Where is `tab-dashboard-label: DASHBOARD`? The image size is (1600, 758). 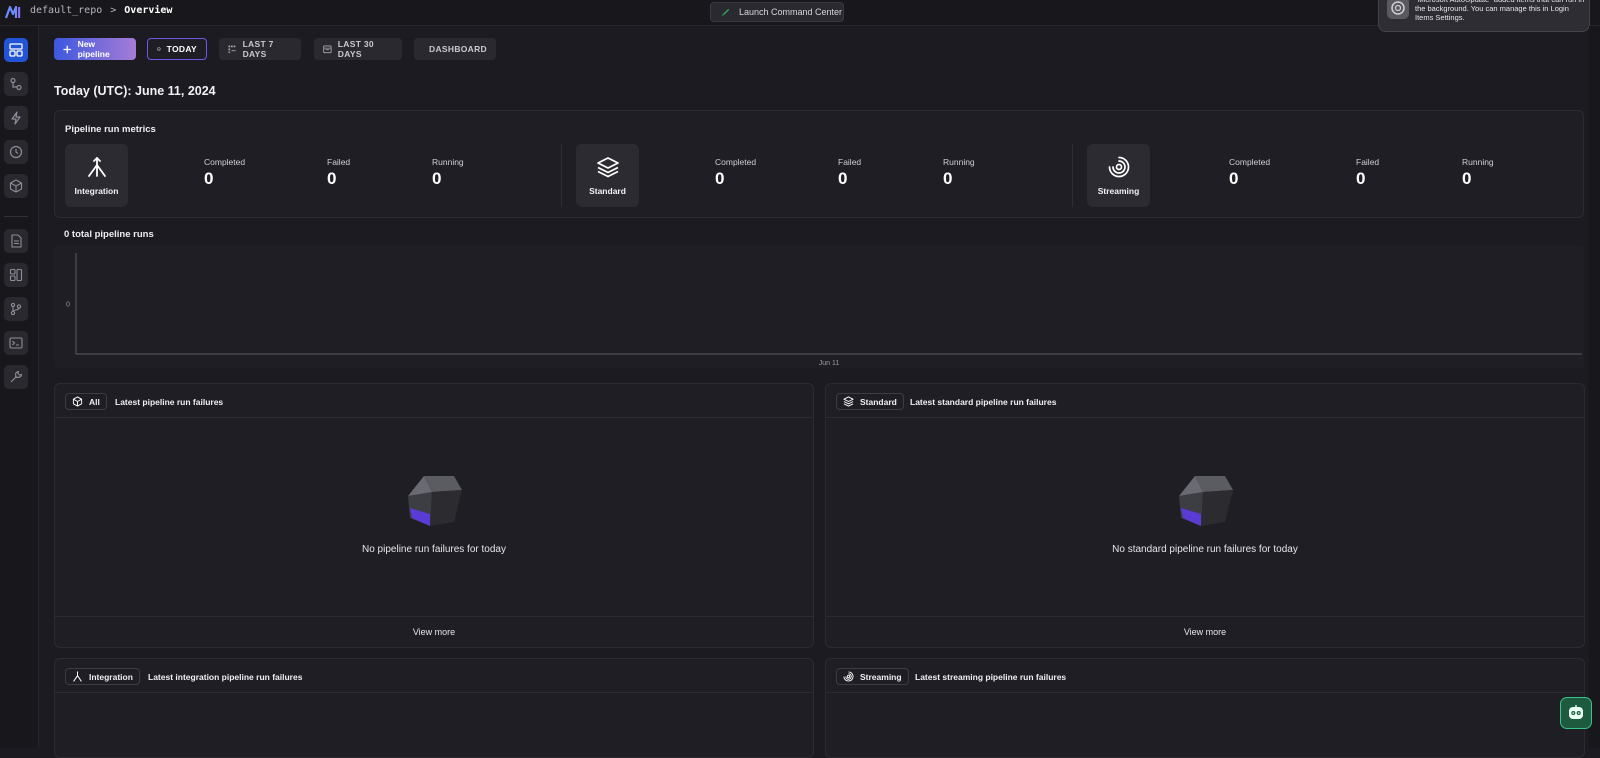 tab-dashboard-label: DASHBOARD is located at coordinates (458, 49).